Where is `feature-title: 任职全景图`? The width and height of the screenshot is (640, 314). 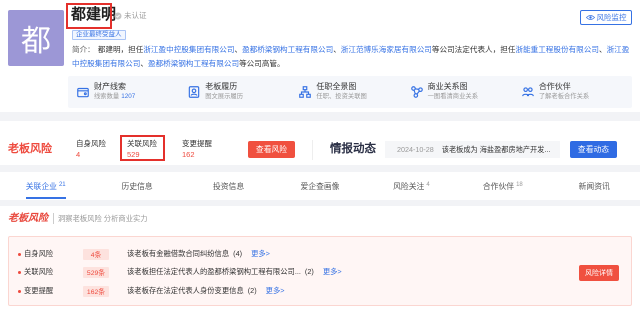 feature-title: 任职全景图 is located at coordinates (336, 86).